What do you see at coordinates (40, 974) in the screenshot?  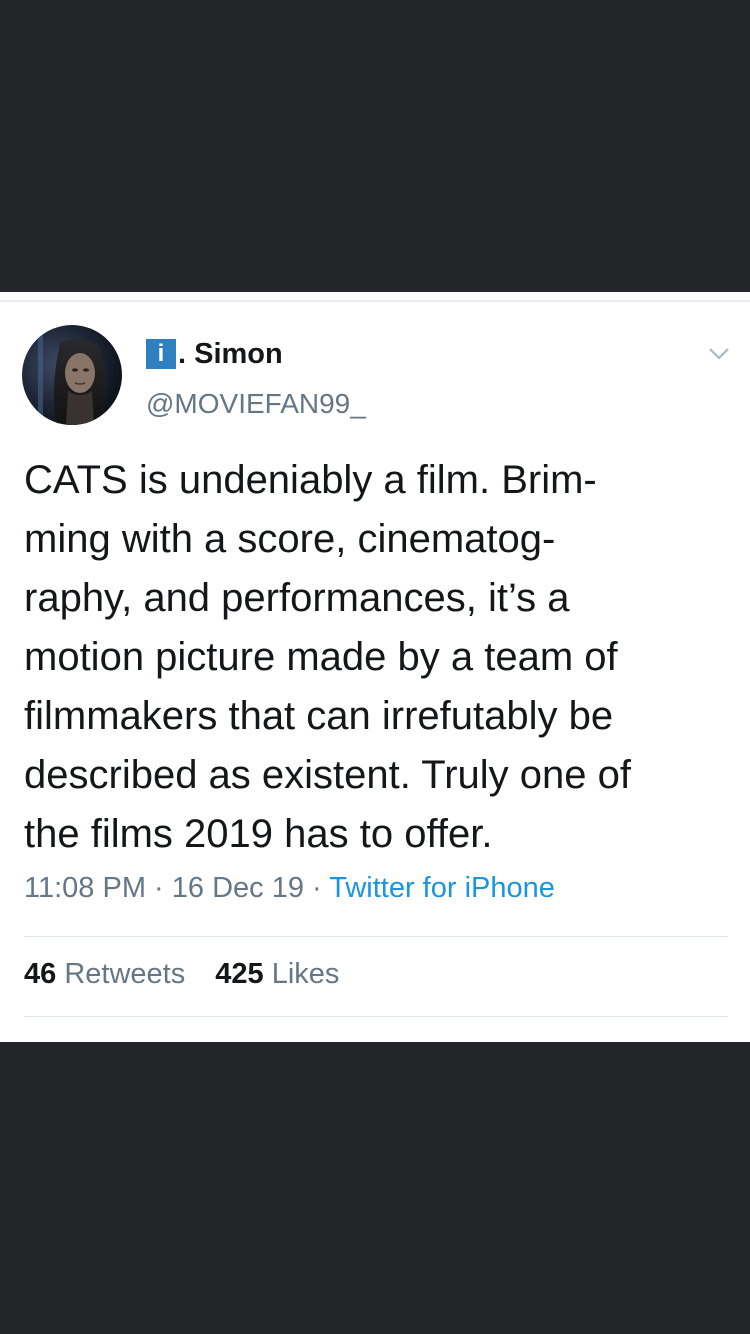 I see `retweets-count: 46` at bounding box center [40, 974].